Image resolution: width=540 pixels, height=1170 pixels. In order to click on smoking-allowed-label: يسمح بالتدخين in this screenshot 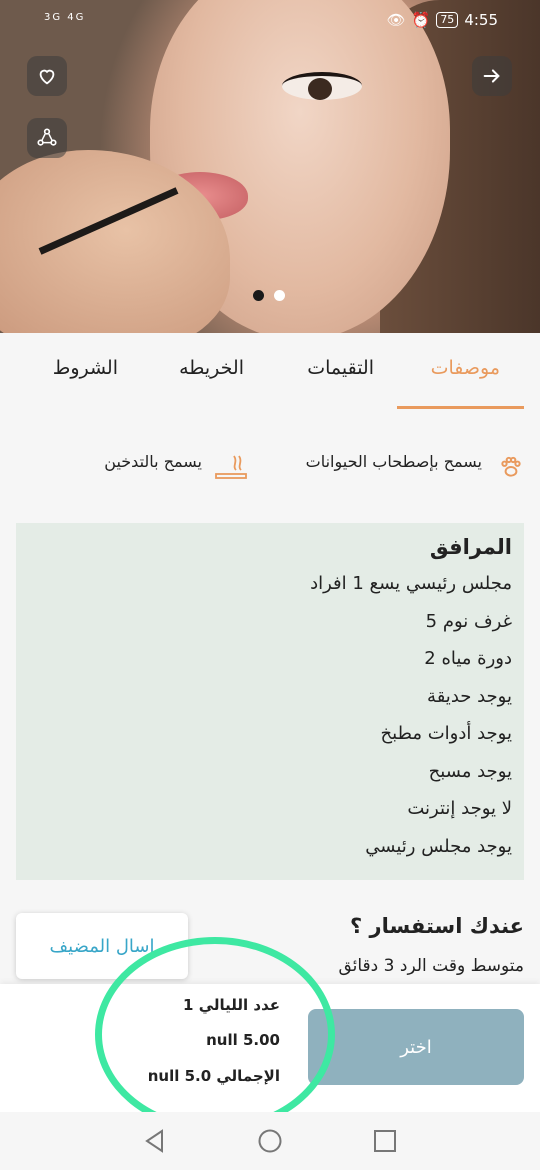, I will do `click(153, 461)`.